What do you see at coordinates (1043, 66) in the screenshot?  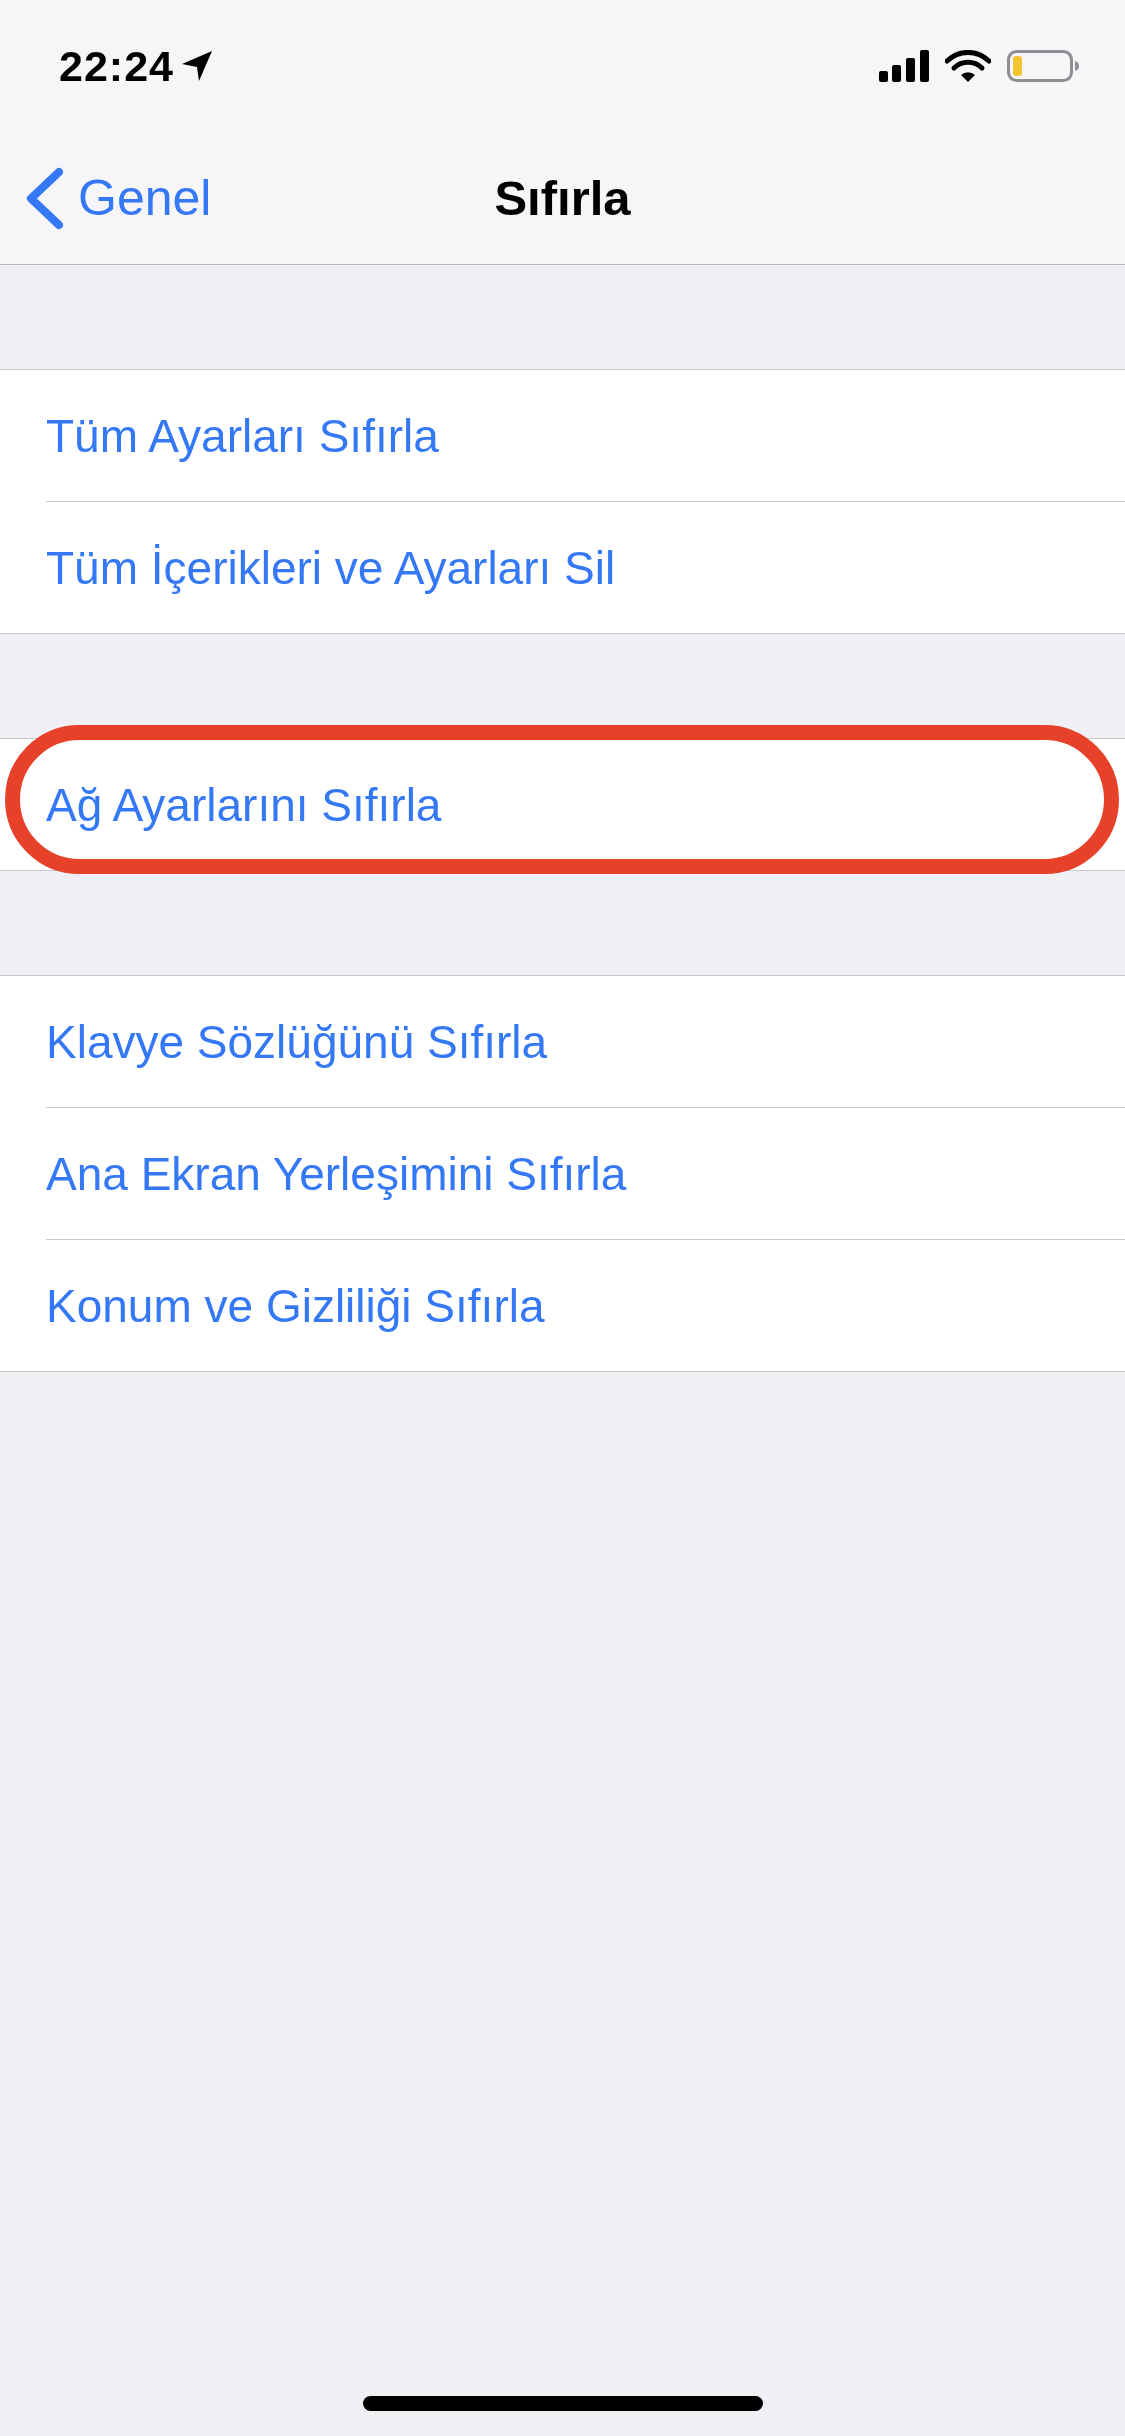 I see `battery-icon` at bounding box center [1043, 66].